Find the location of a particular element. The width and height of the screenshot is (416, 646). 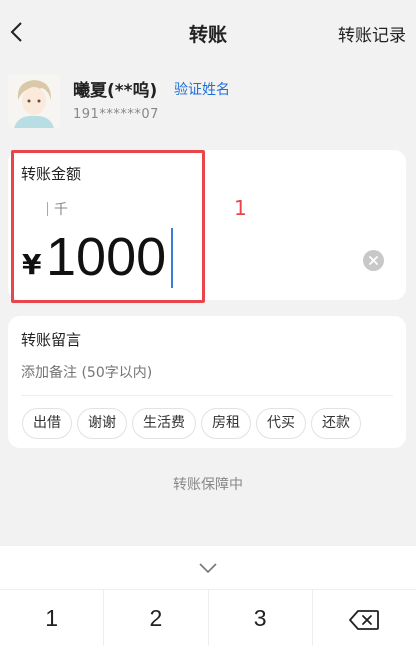

unit-hint-text: 千 is located at coordinates (61, 210).